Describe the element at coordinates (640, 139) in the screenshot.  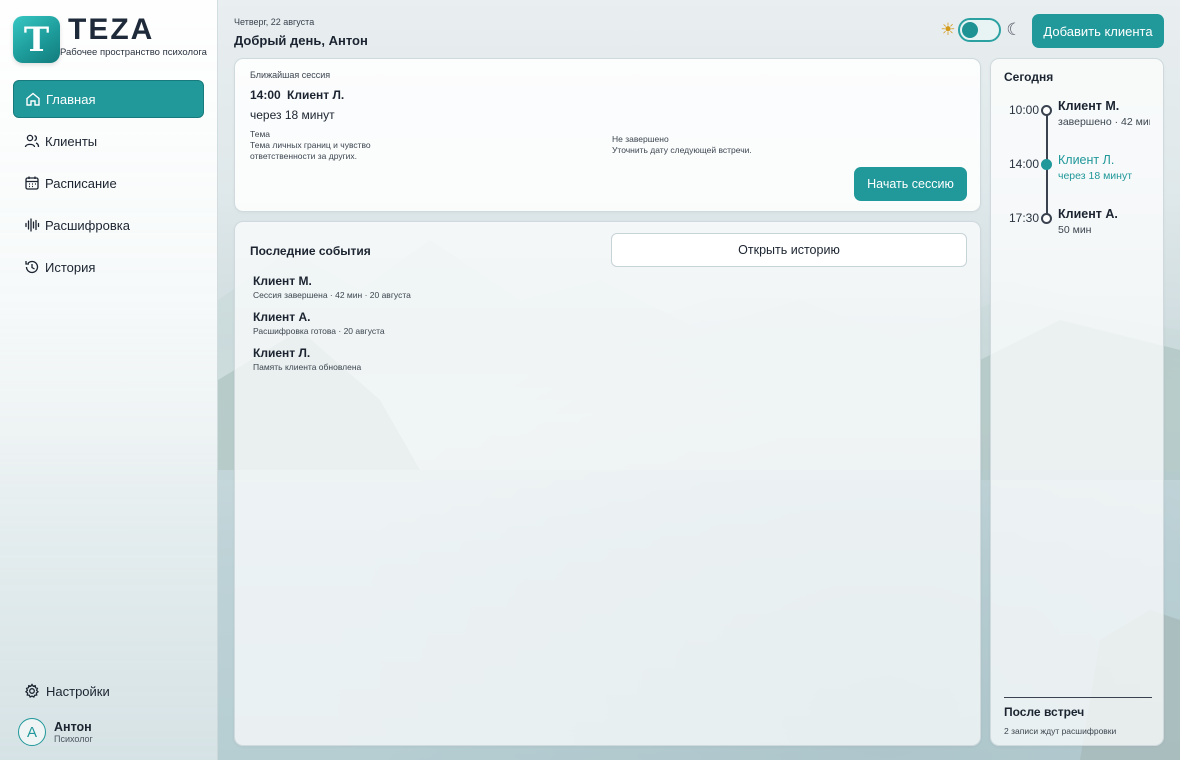
I see `status-text: Не завершено` at that location.